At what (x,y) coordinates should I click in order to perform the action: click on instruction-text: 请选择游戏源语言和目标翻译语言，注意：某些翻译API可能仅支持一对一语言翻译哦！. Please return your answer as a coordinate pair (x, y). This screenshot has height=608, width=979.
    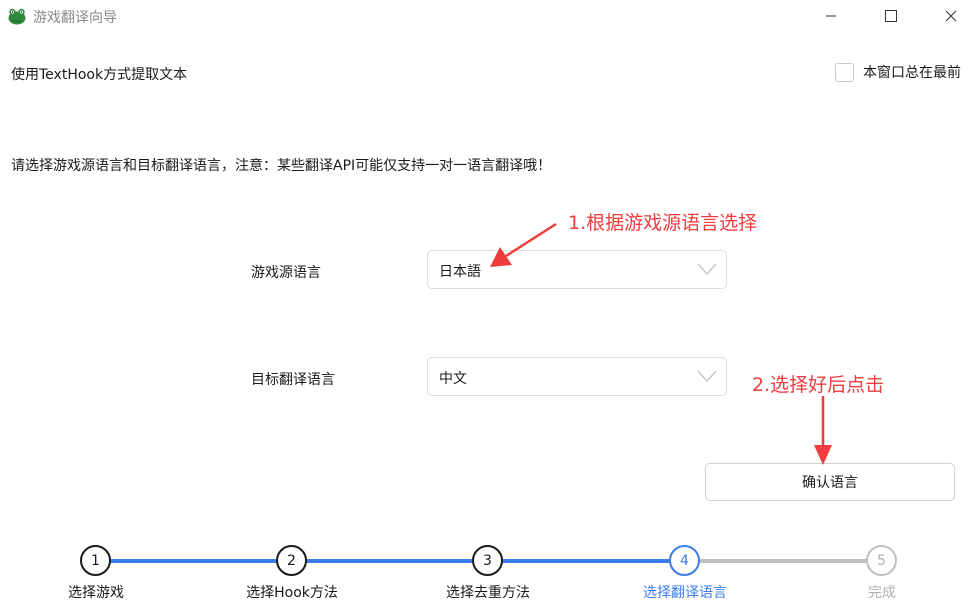
    Looking at the image, I should click on (281, 166).